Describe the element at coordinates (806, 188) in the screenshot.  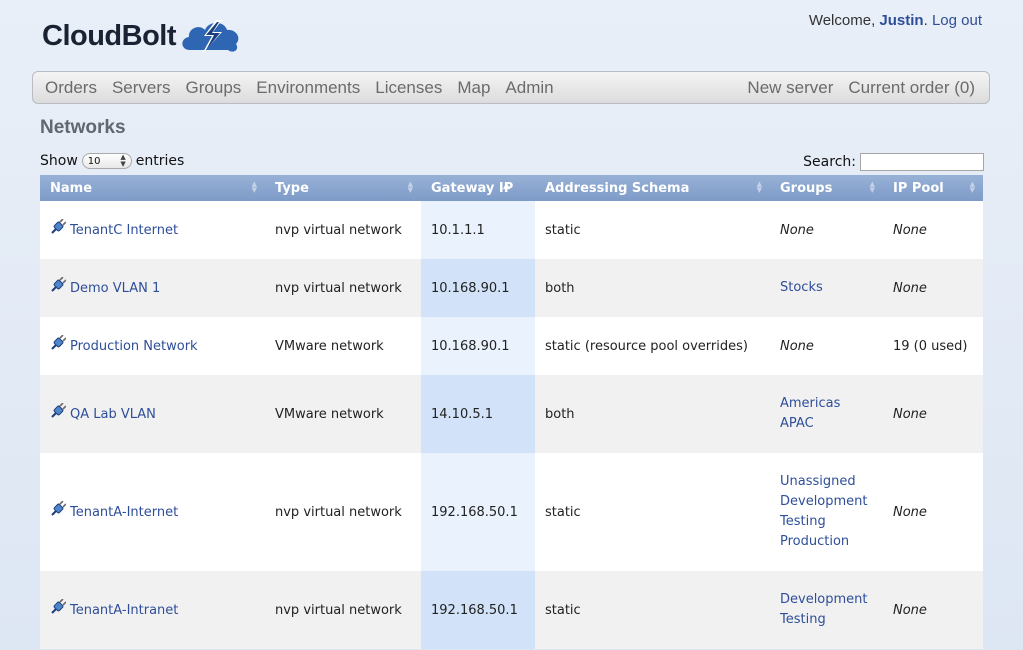
I see `column-header-label: Groups` at that location.